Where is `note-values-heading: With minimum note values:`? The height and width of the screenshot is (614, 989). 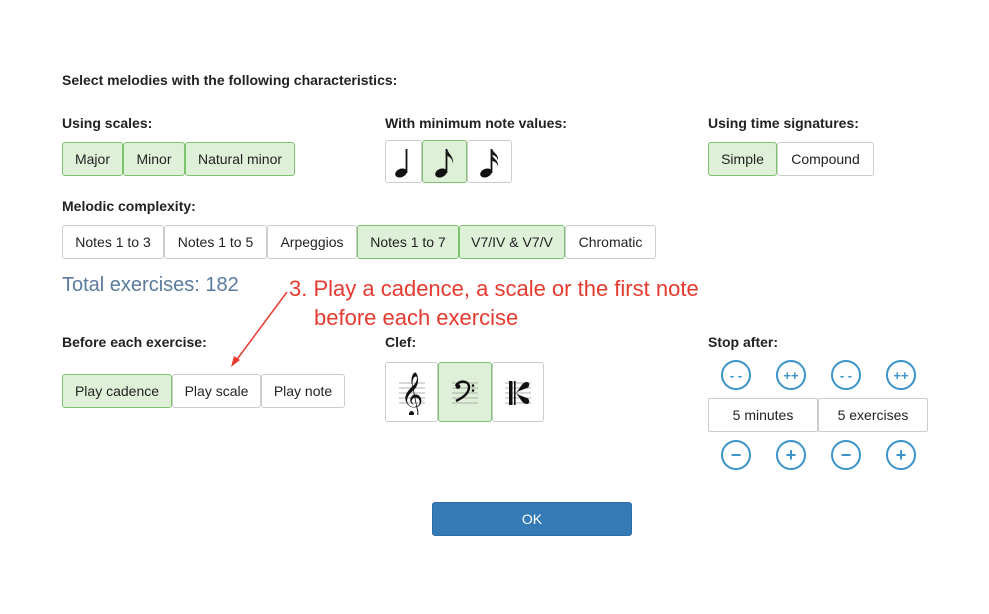
note-values-heading: With minimum note values: is located at coordinates (476, 123).